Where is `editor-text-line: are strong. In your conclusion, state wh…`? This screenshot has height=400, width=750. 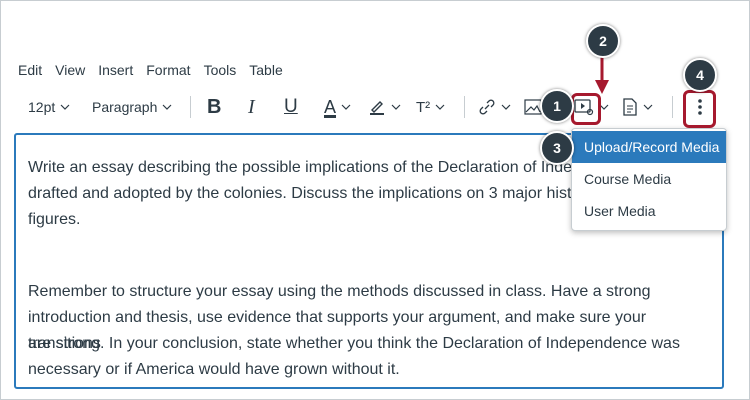 editor-text-line: are strong. In your conclusion, state wh… is located at coordinates (354, 343).